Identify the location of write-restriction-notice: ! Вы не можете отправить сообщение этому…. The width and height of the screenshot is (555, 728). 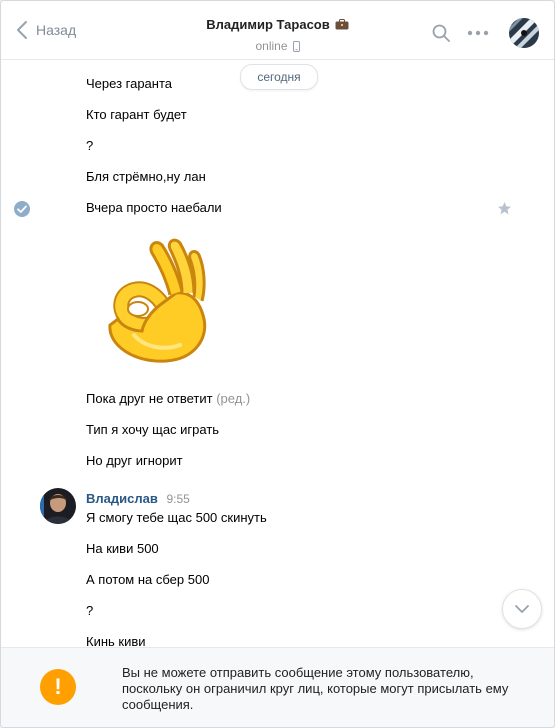
(277, 687).